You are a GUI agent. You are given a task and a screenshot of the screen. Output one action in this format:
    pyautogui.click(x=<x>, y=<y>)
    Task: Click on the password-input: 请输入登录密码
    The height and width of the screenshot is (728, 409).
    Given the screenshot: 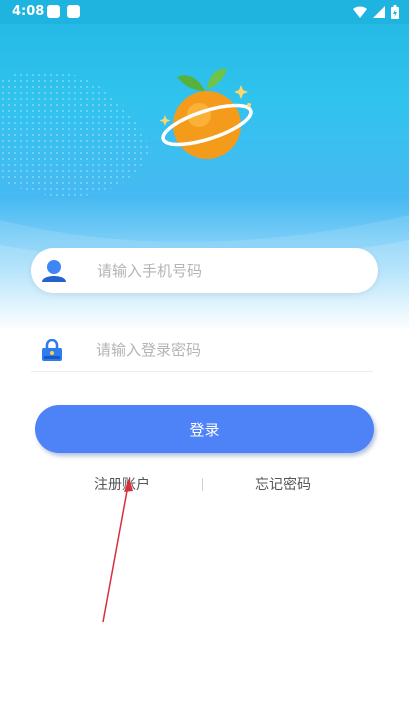 What is the action you would take?
    pyautogui.click(x=148, y=349)
    